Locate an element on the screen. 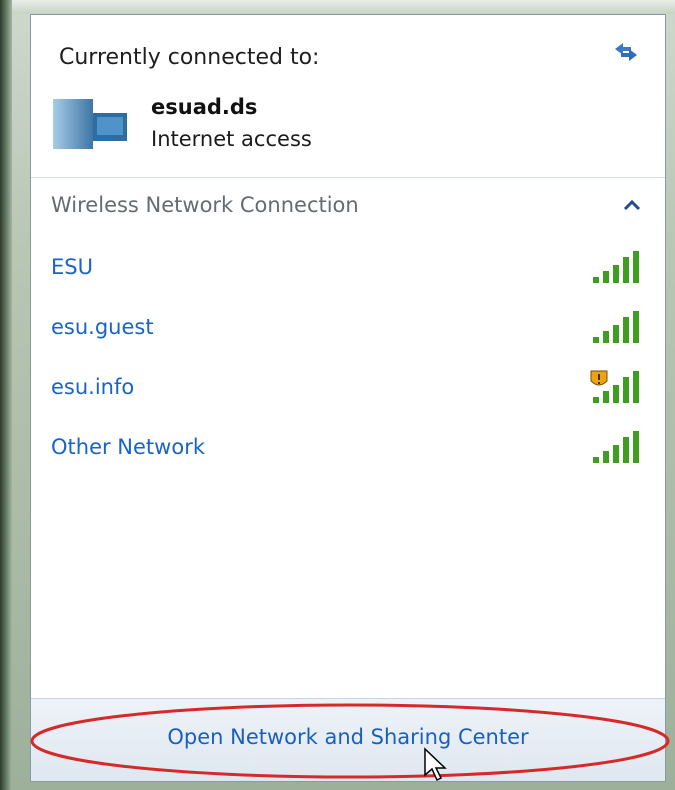  network-item-label: esu.guest is located at coordinates (102, 327).